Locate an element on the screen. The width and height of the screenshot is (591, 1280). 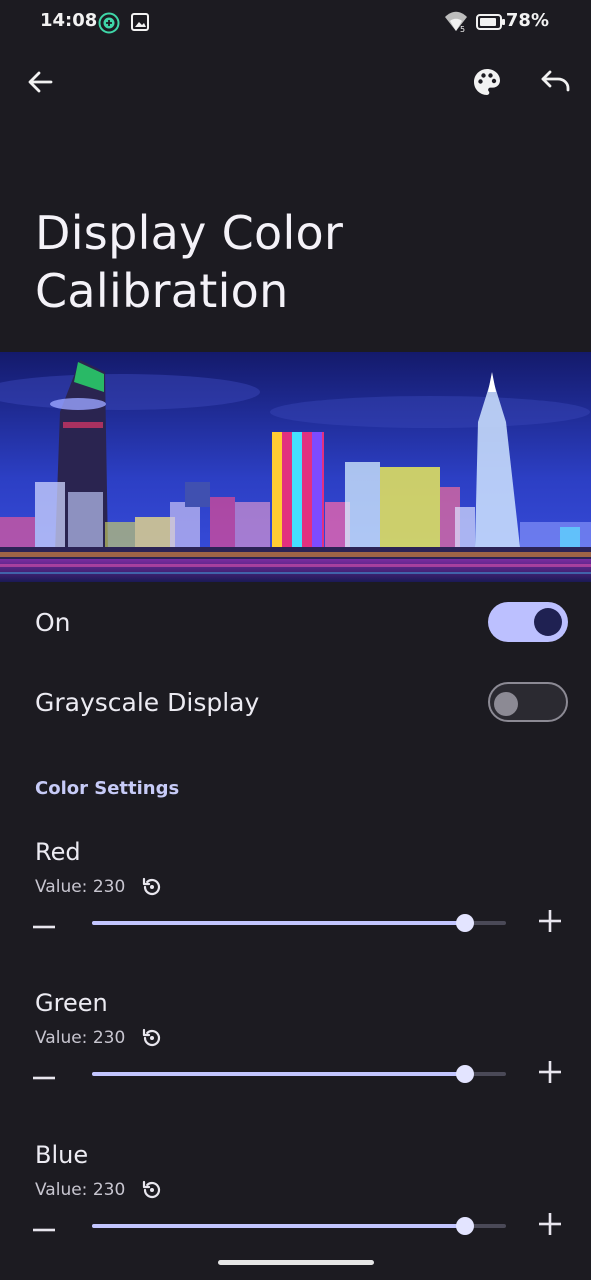
palette-button is located at coordinates (487, 84).